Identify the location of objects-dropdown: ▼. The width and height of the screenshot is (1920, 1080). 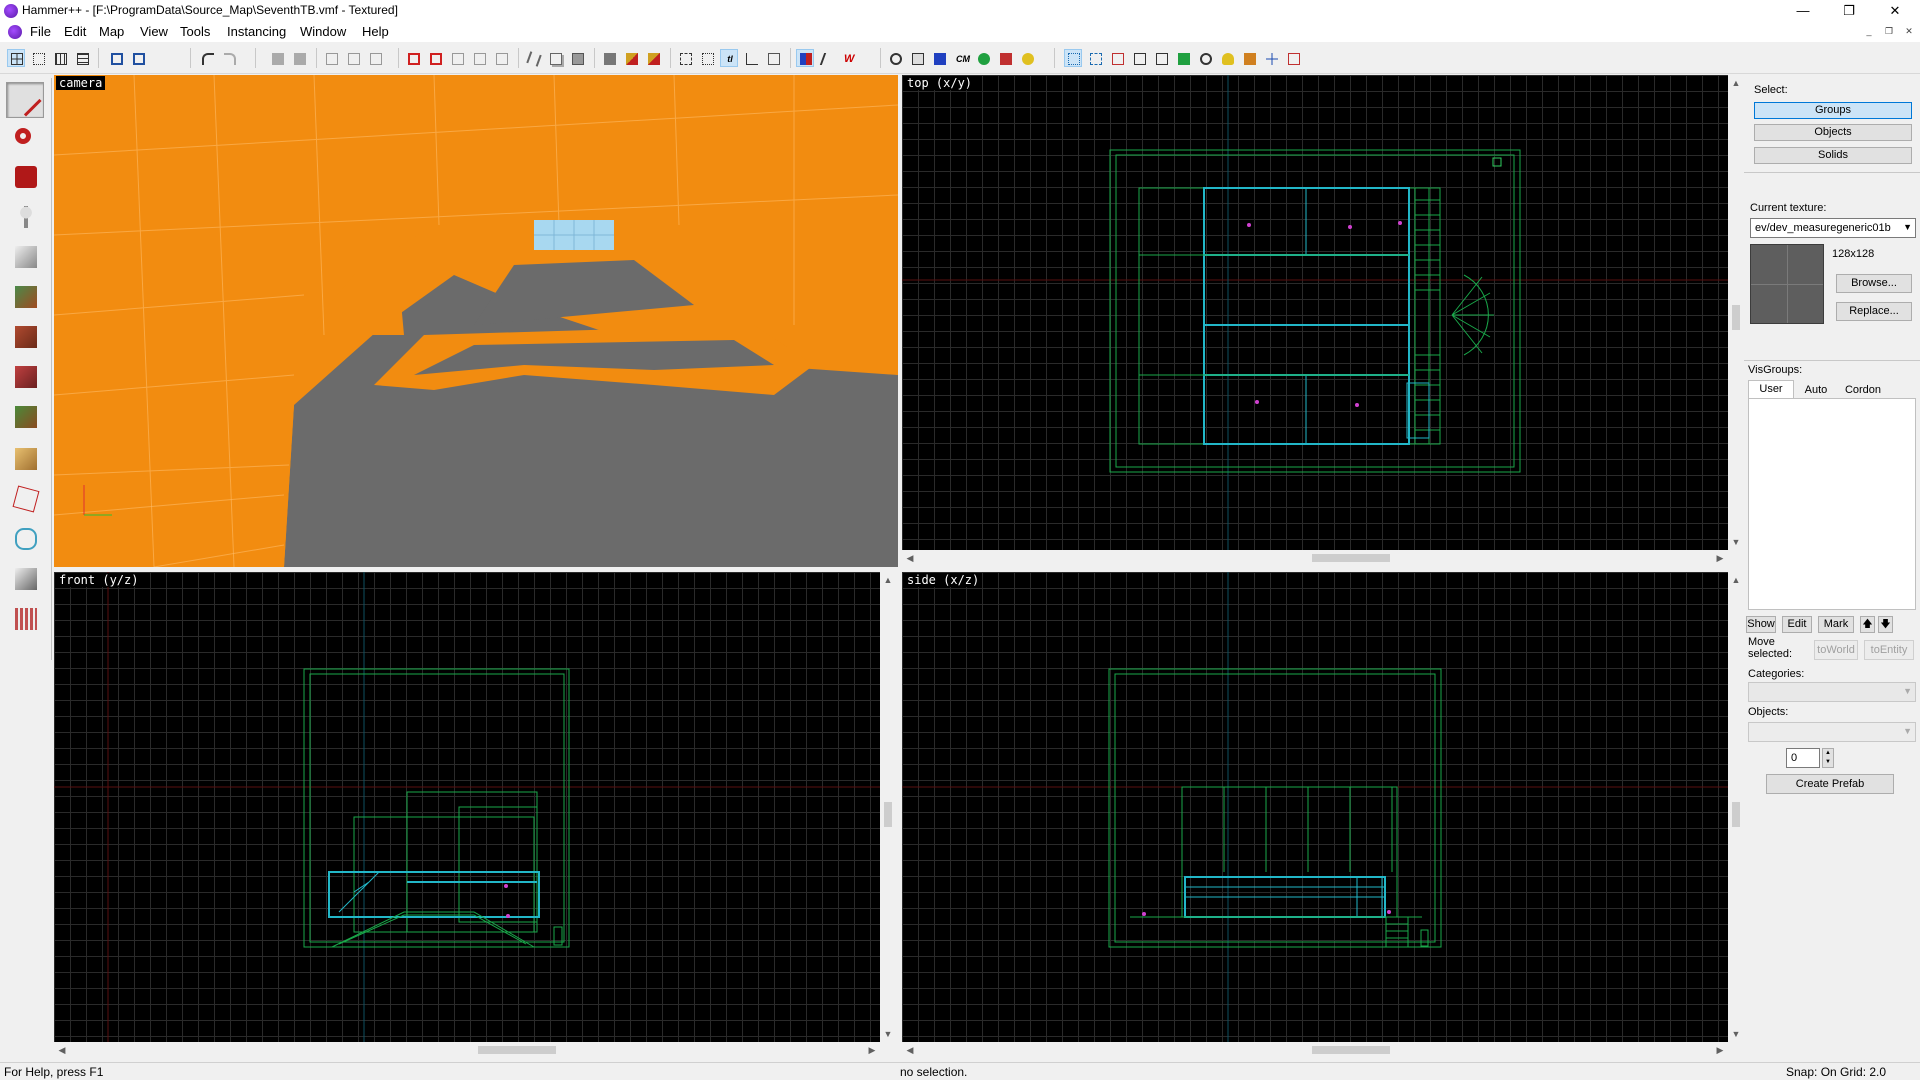
(1832, 732).